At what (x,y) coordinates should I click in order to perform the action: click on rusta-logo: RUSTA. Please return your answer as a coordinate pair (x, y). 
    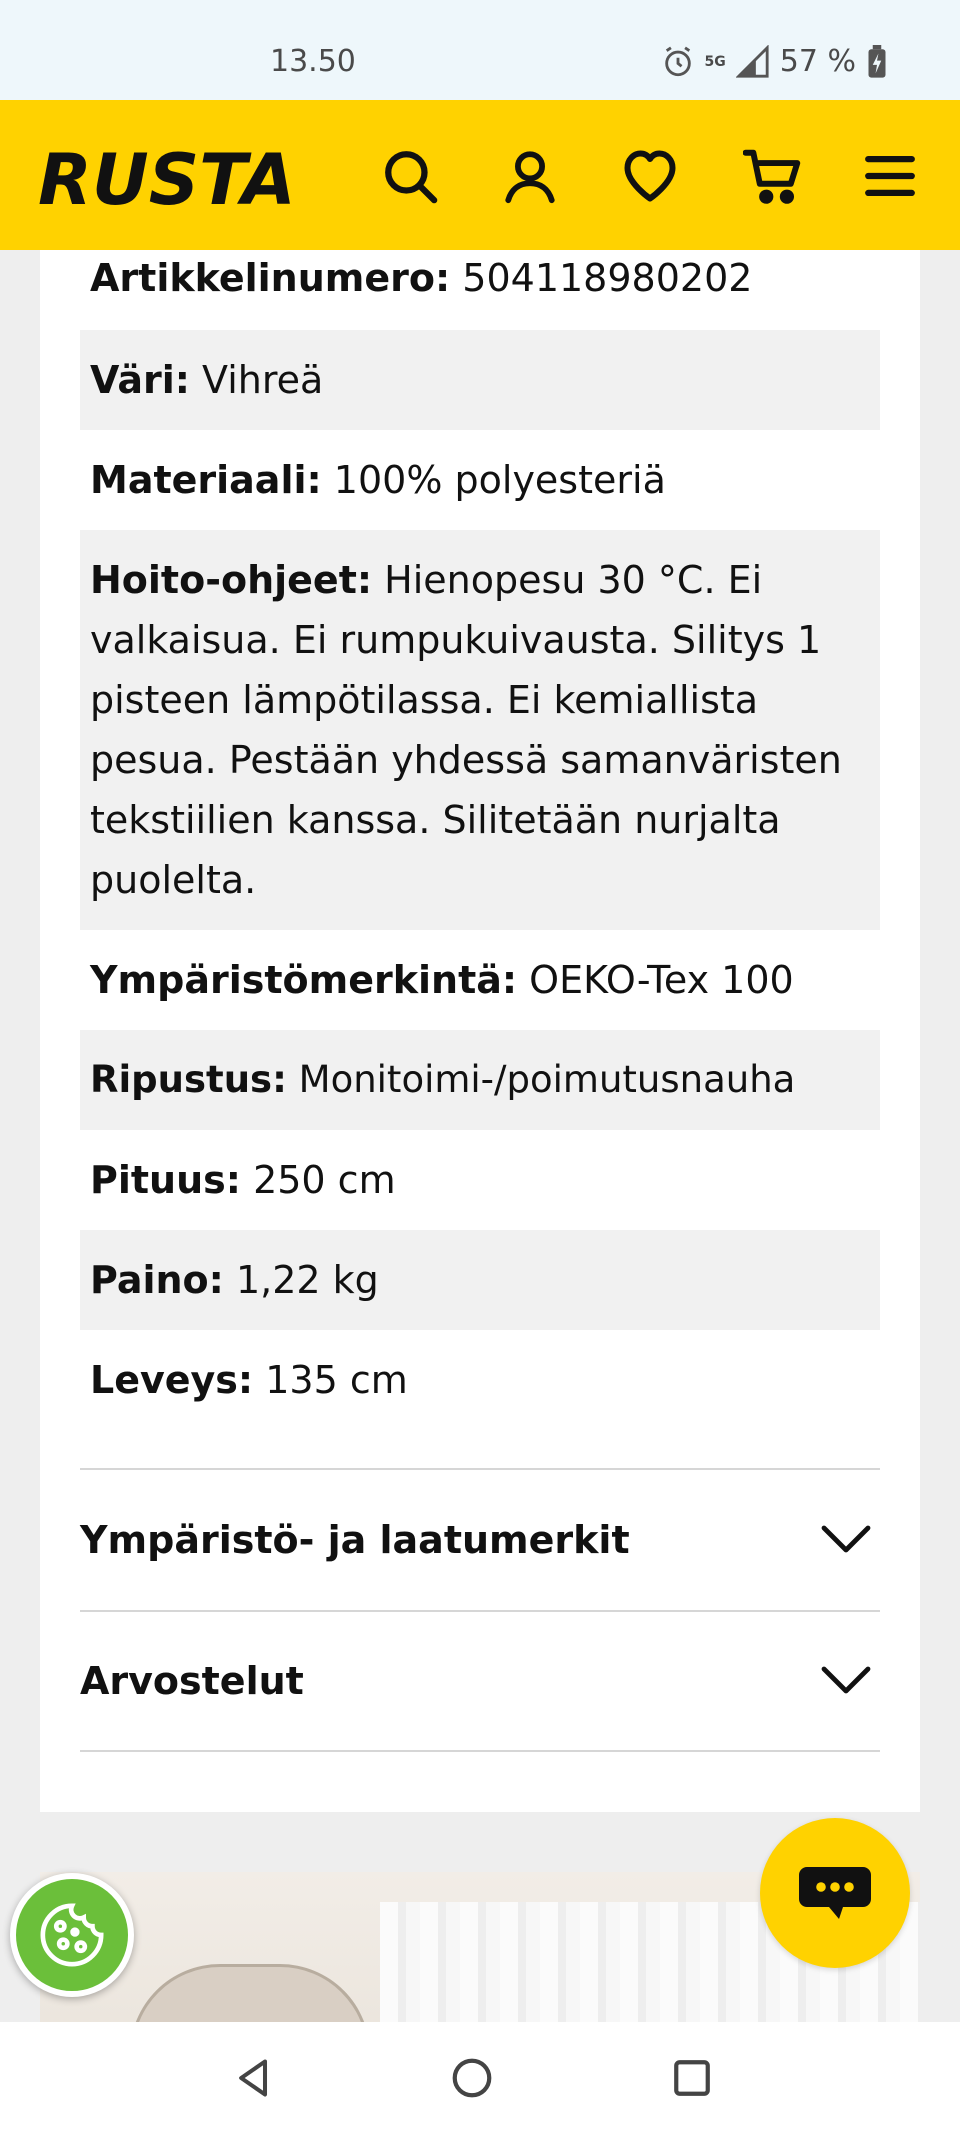
    Looking at the image, I should click on (168, 178).